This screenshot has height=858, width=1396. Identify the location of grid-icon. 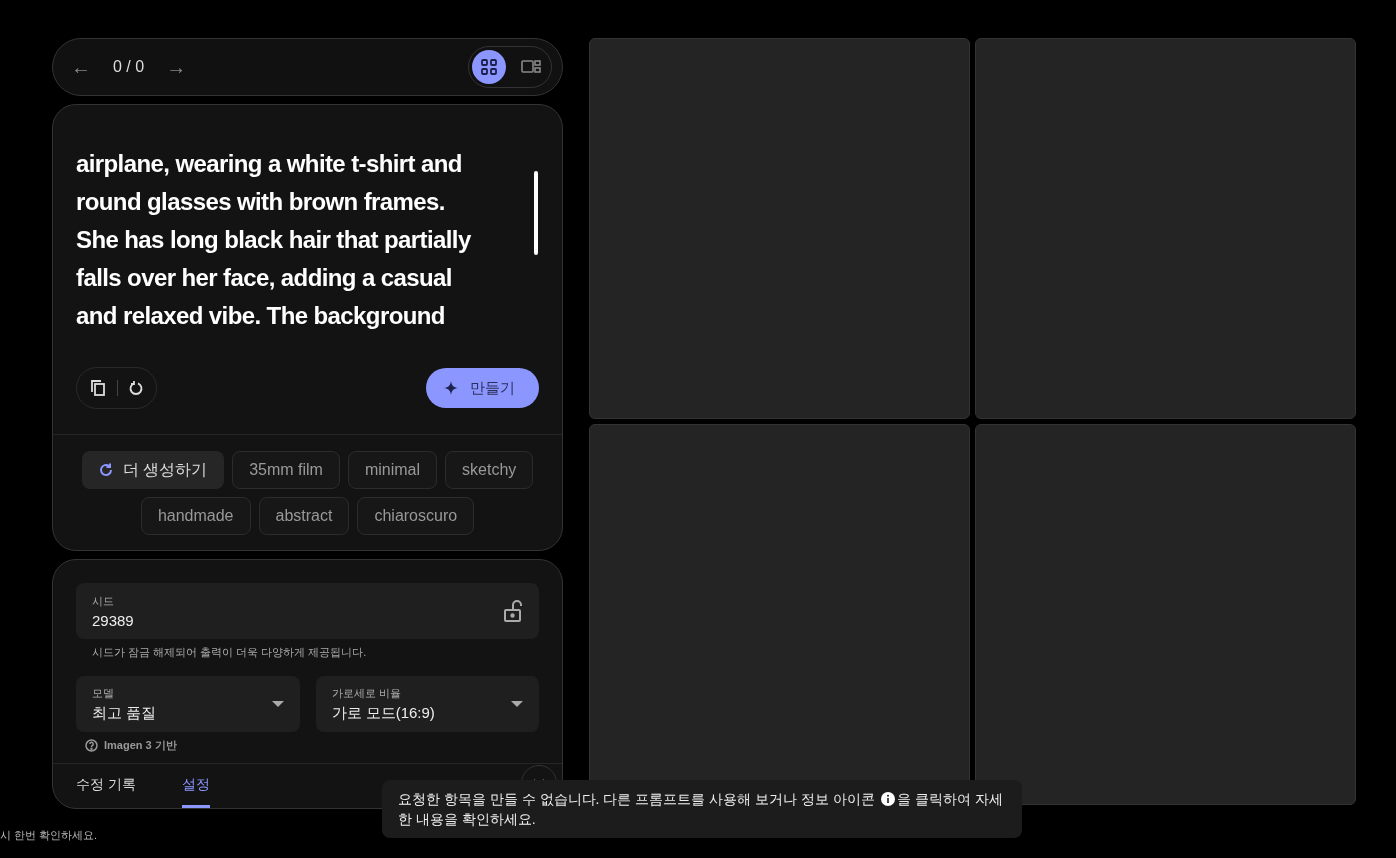
(489, 67).